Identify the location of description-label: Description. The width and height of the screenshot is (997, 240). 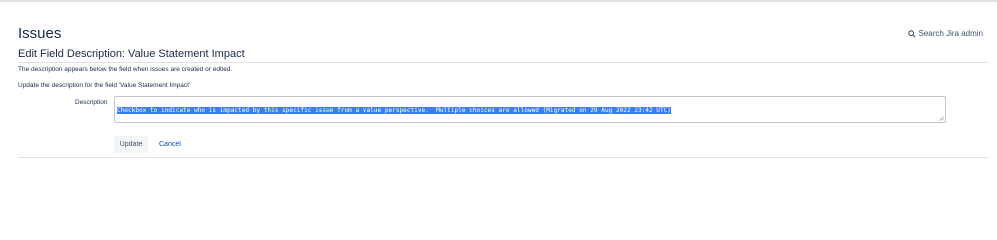
(91, 102).